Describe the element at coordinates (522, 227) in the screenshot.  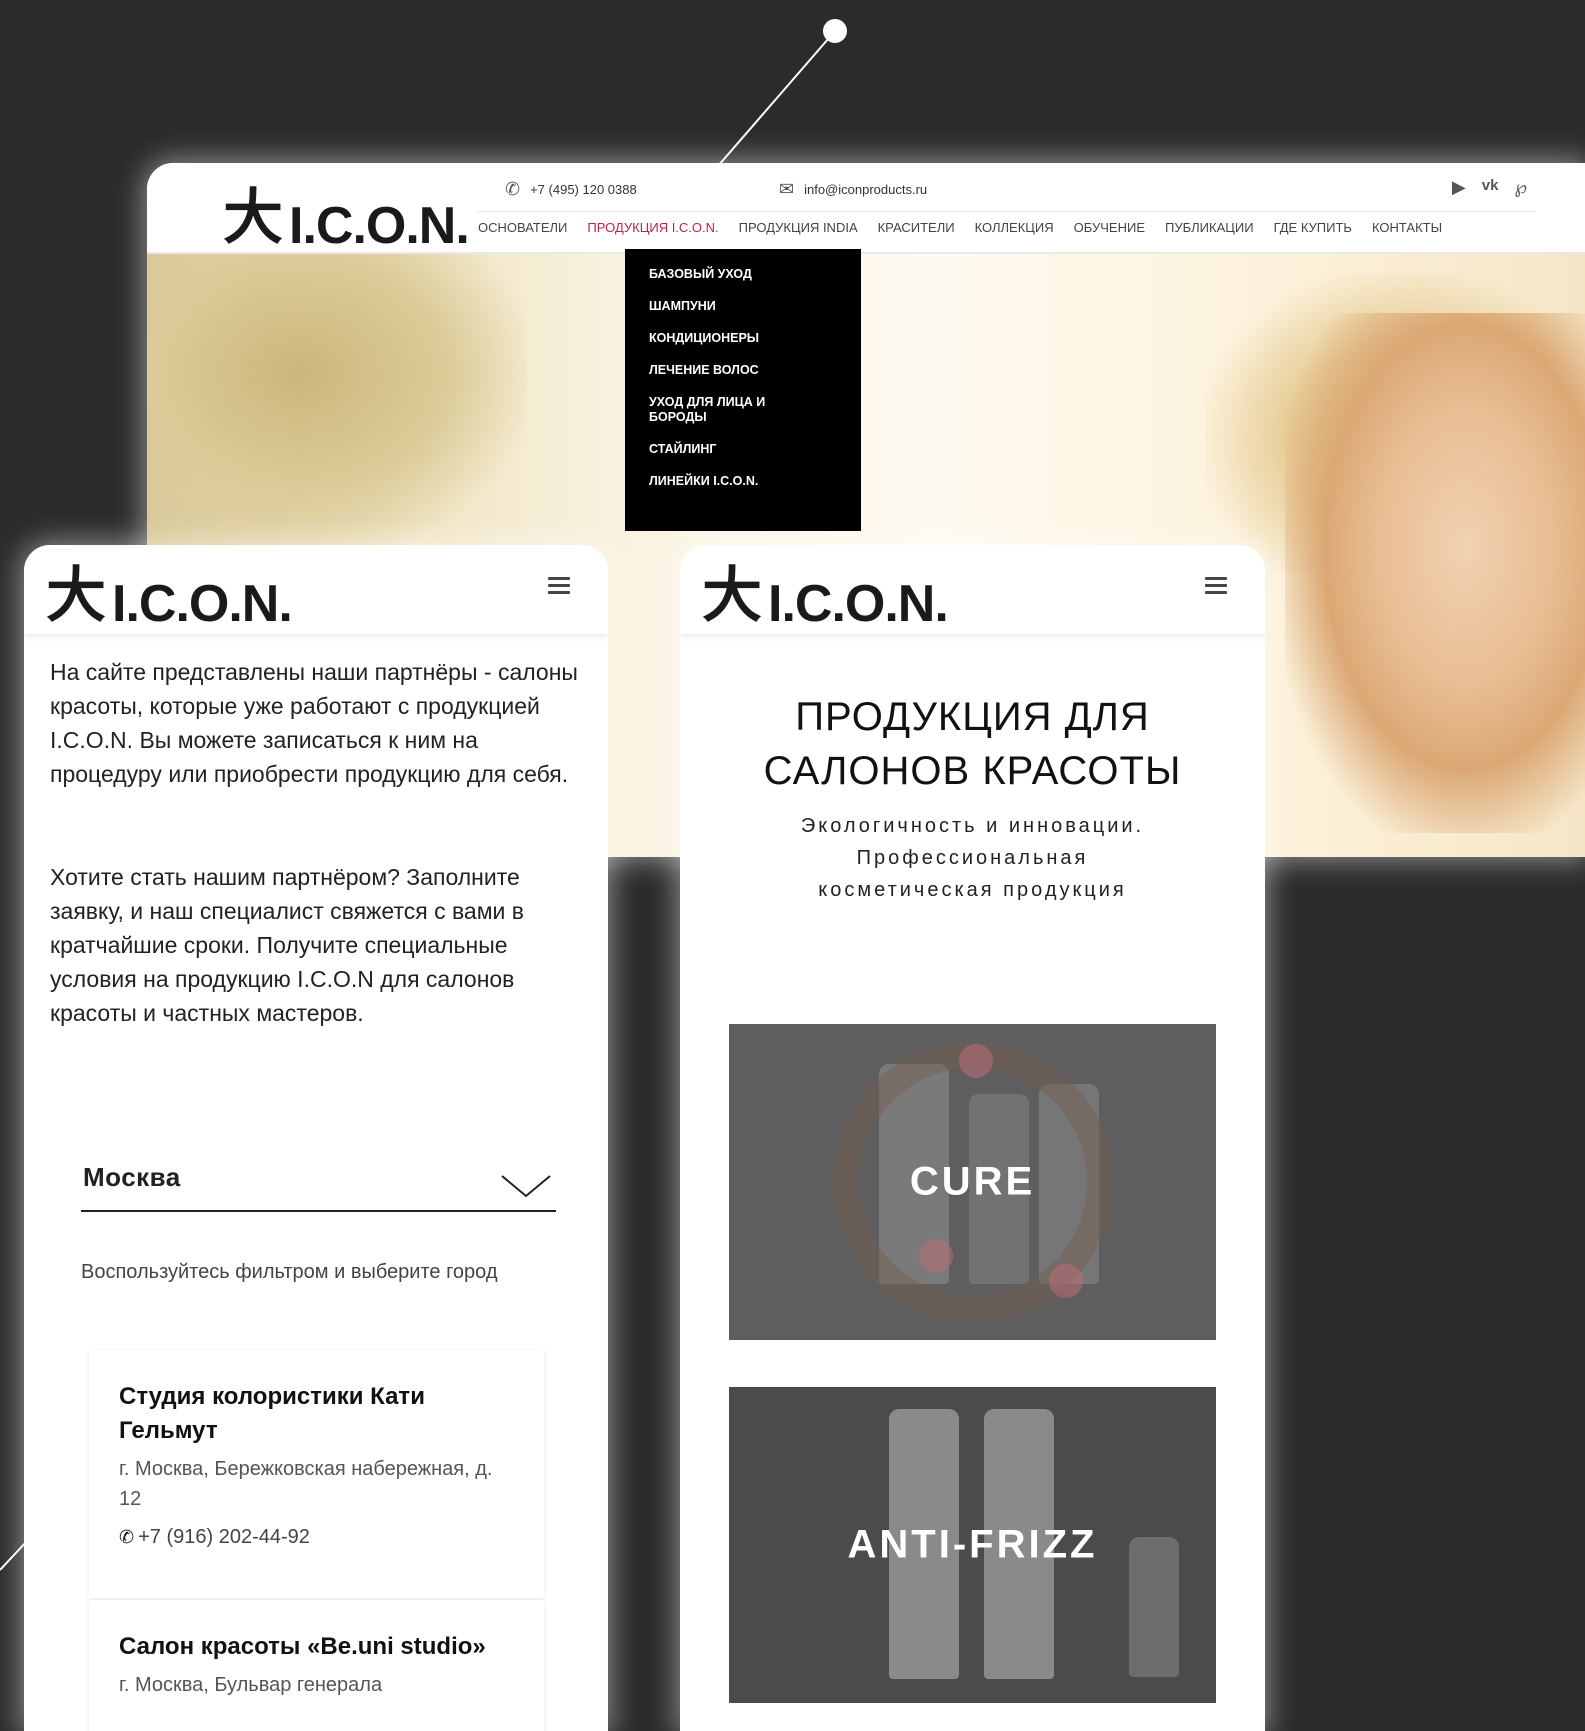
I see `nav-founders: ОСНОВАТЕЛИ` at that location.